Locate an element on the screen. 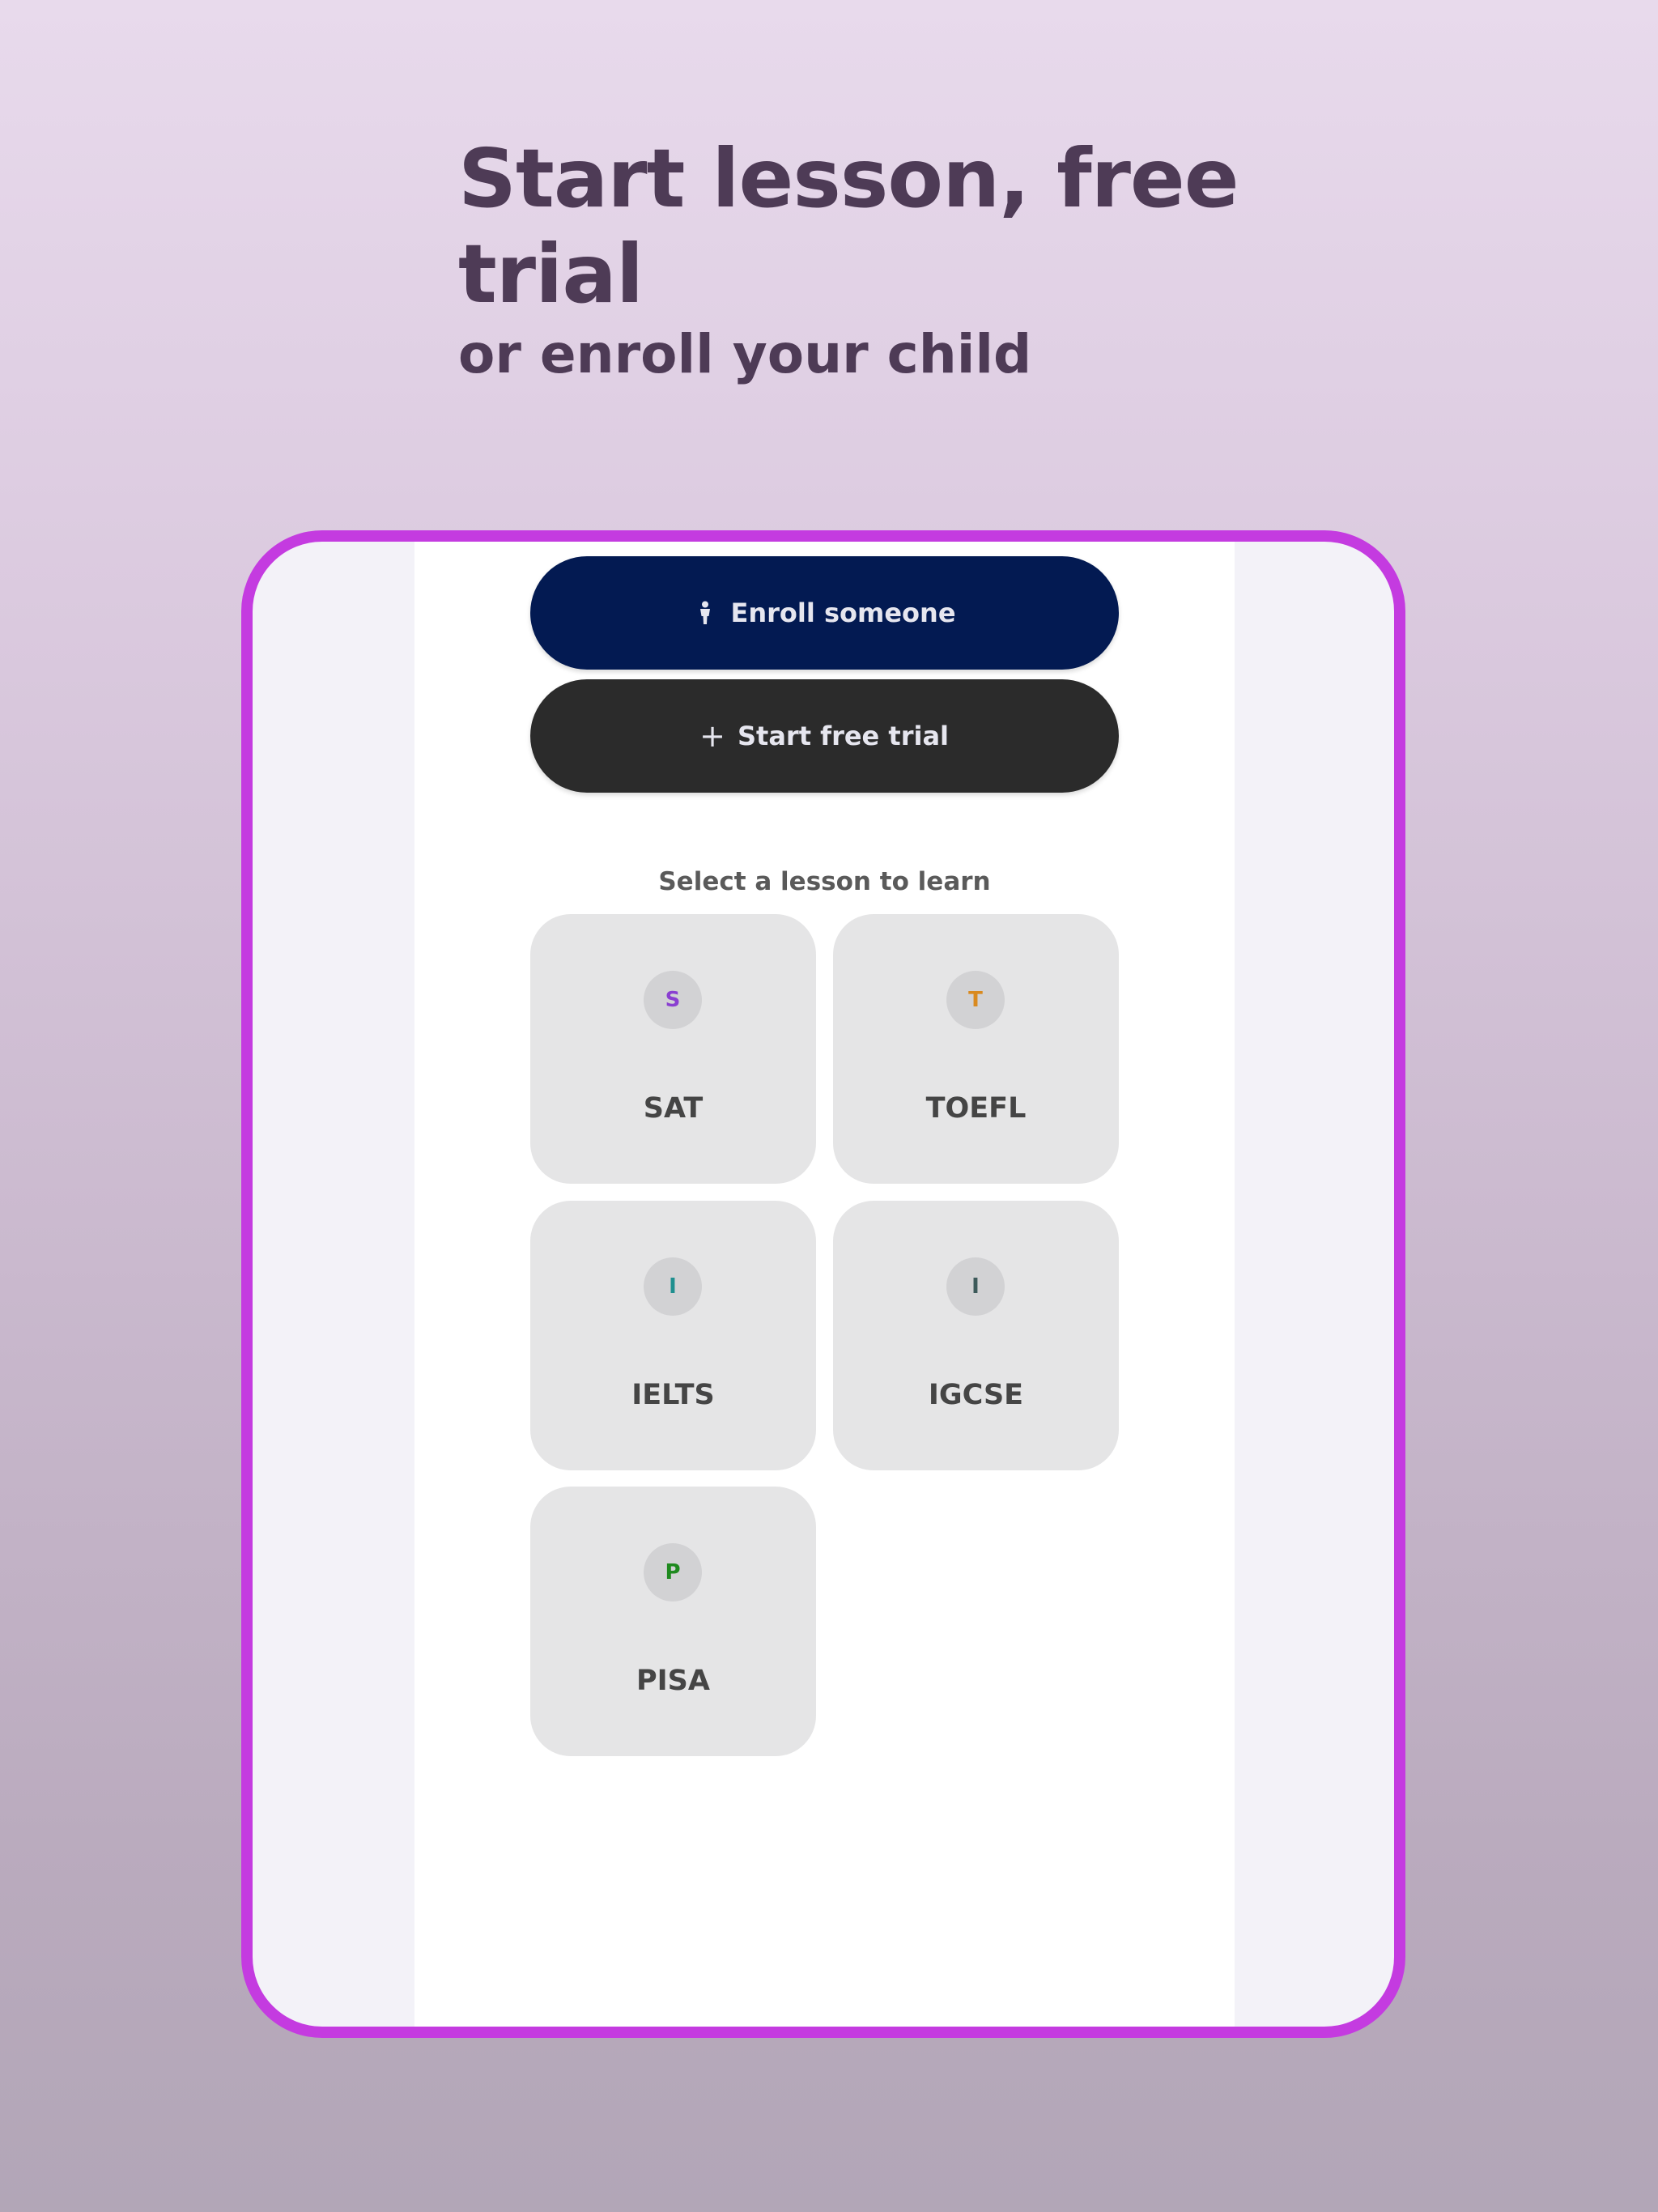  lesson-card-pisa: P PISA is located at coordinates (673, 1622).